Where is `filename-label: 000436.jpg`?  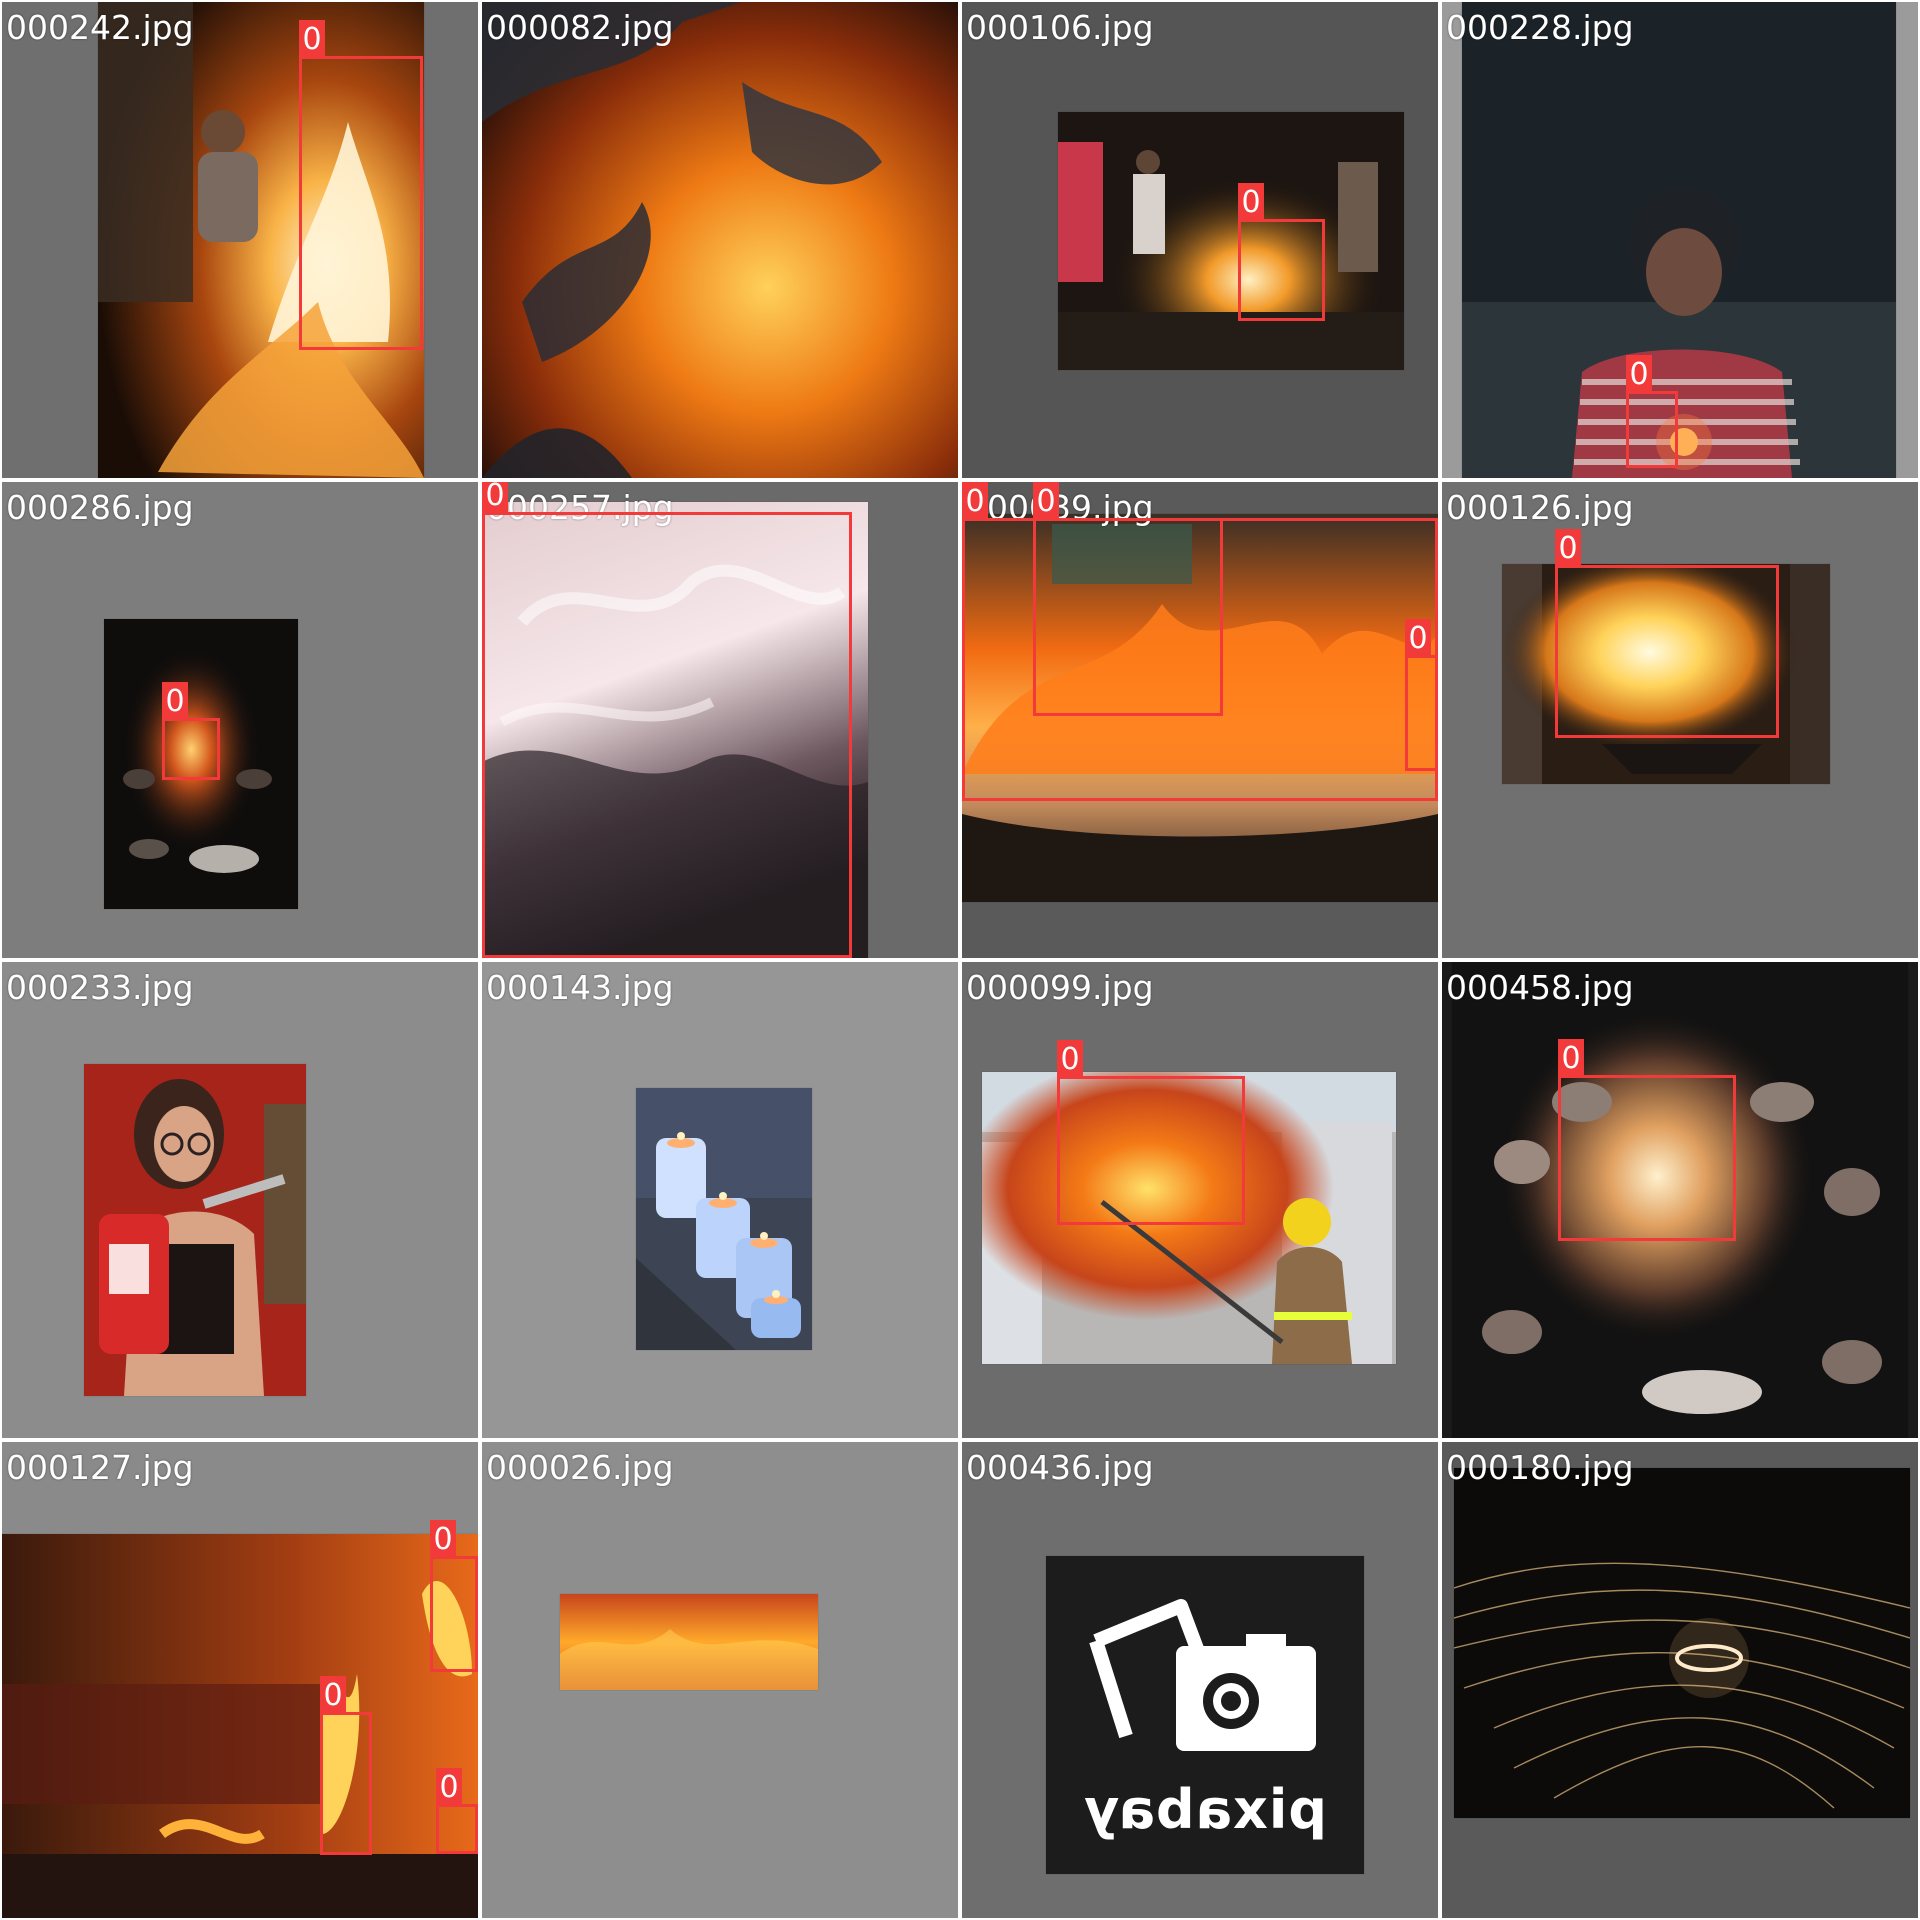
filename-label: 000436.jpg is located at coordinates (1060, 1467).